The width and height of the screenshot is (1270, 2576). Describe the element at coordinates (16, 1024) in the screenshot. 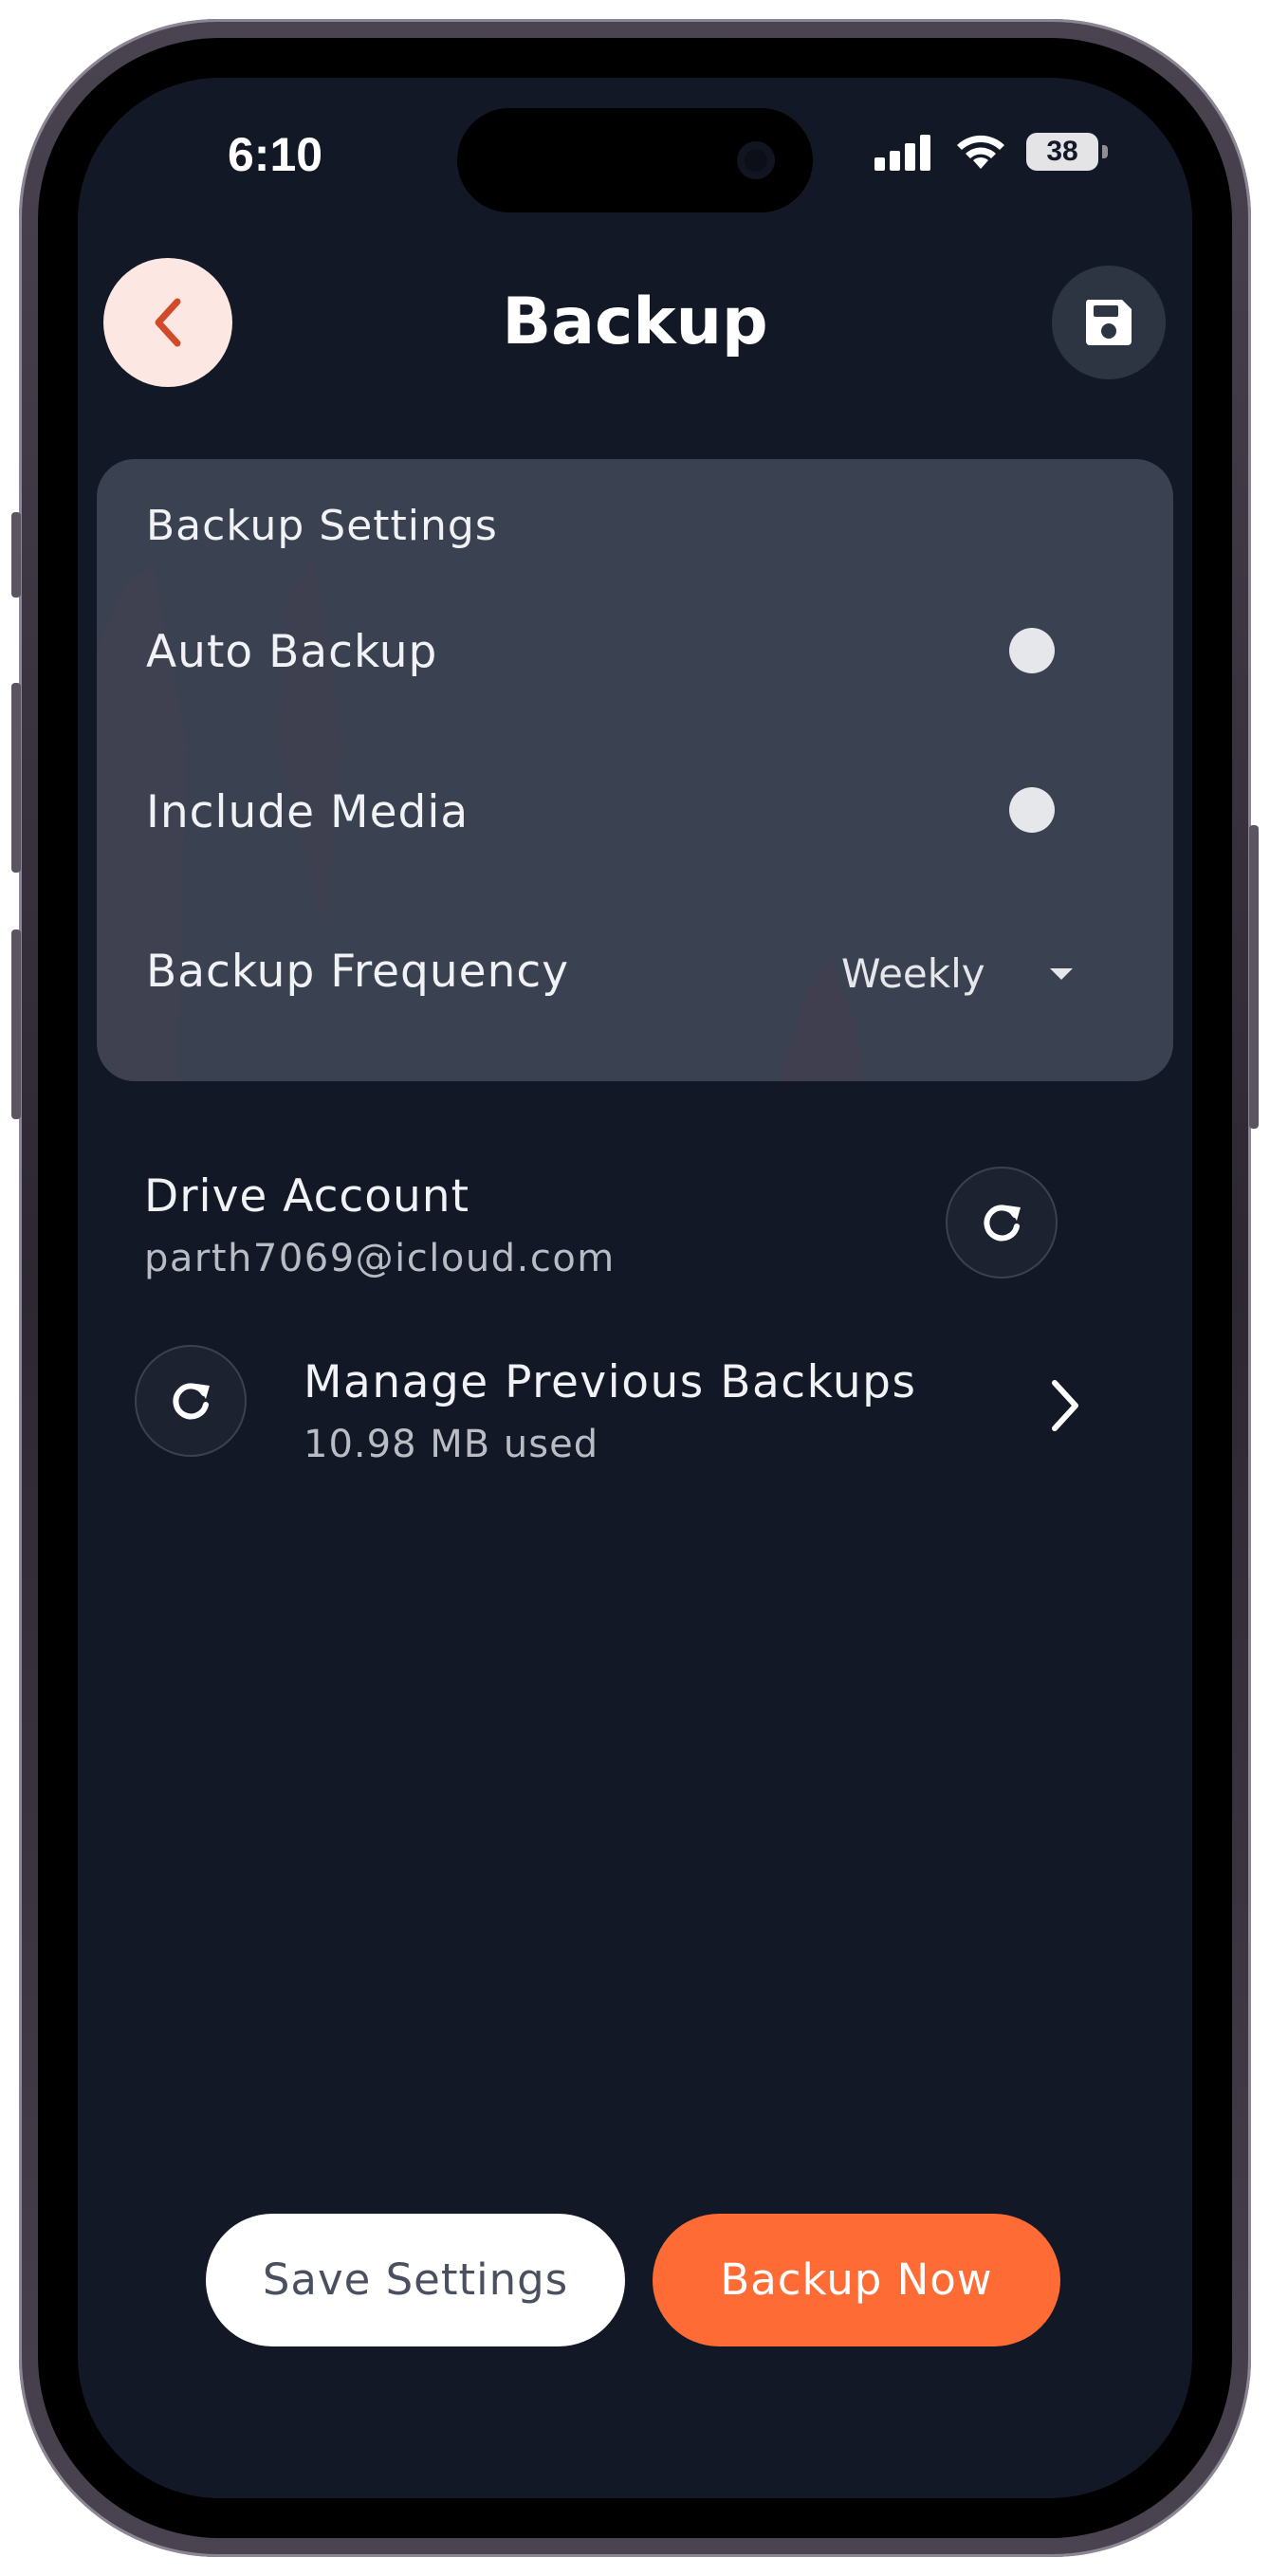

I see `side-button-volume-down` at that location.